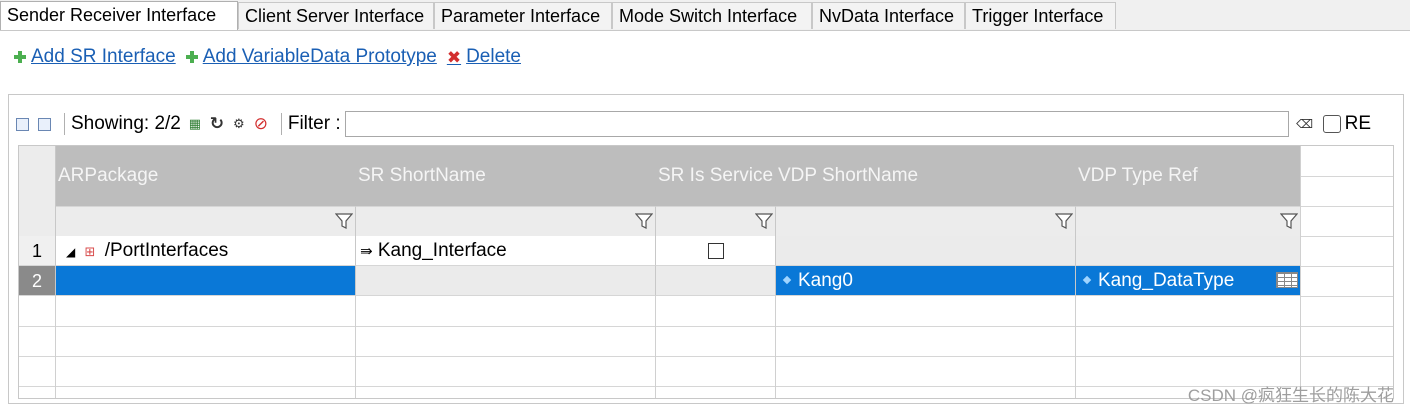 The height and width of the screenshot is (414, 1410). Describe the element at coordinates (70, 252) in the screenshot. I see `collapse-triangle-icon: ◢` at that location.